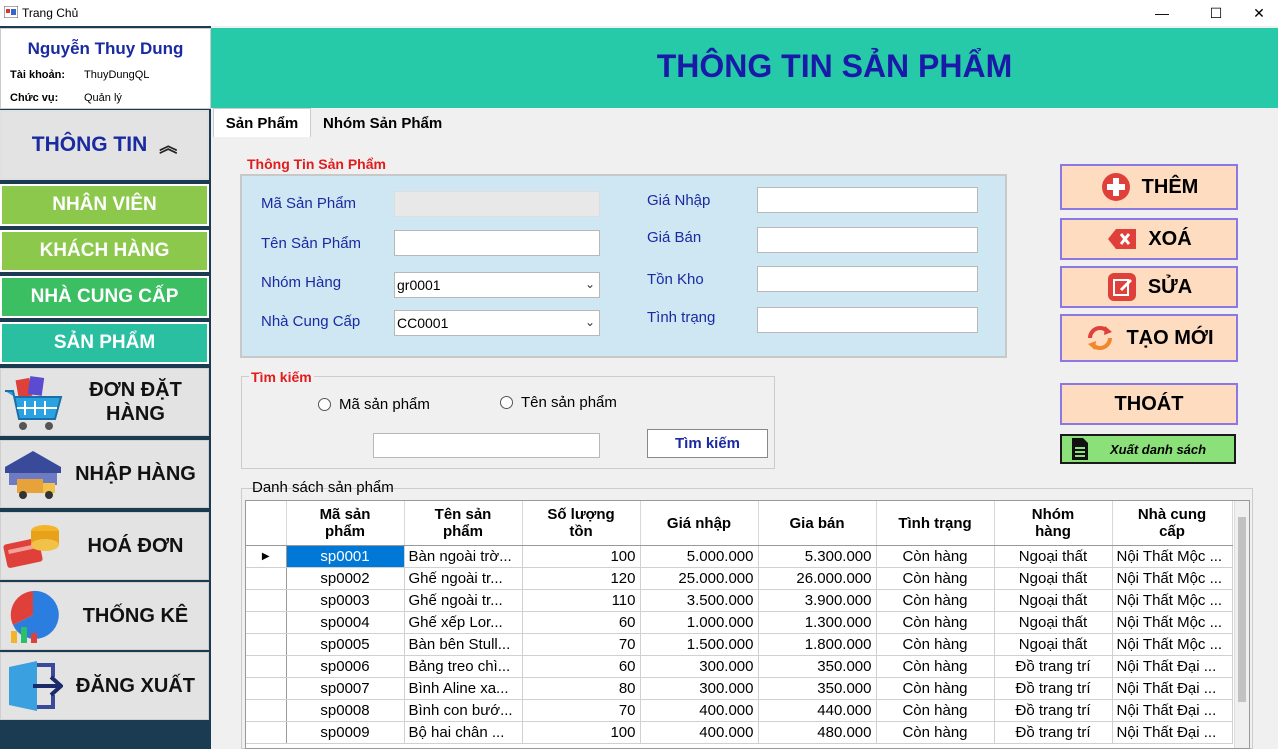 The height and width of the screenshot is (749, 1278). Describe the element at coordinates (699, 600) in the screenshot. I see `table-cell: 3.500.000` at that location.